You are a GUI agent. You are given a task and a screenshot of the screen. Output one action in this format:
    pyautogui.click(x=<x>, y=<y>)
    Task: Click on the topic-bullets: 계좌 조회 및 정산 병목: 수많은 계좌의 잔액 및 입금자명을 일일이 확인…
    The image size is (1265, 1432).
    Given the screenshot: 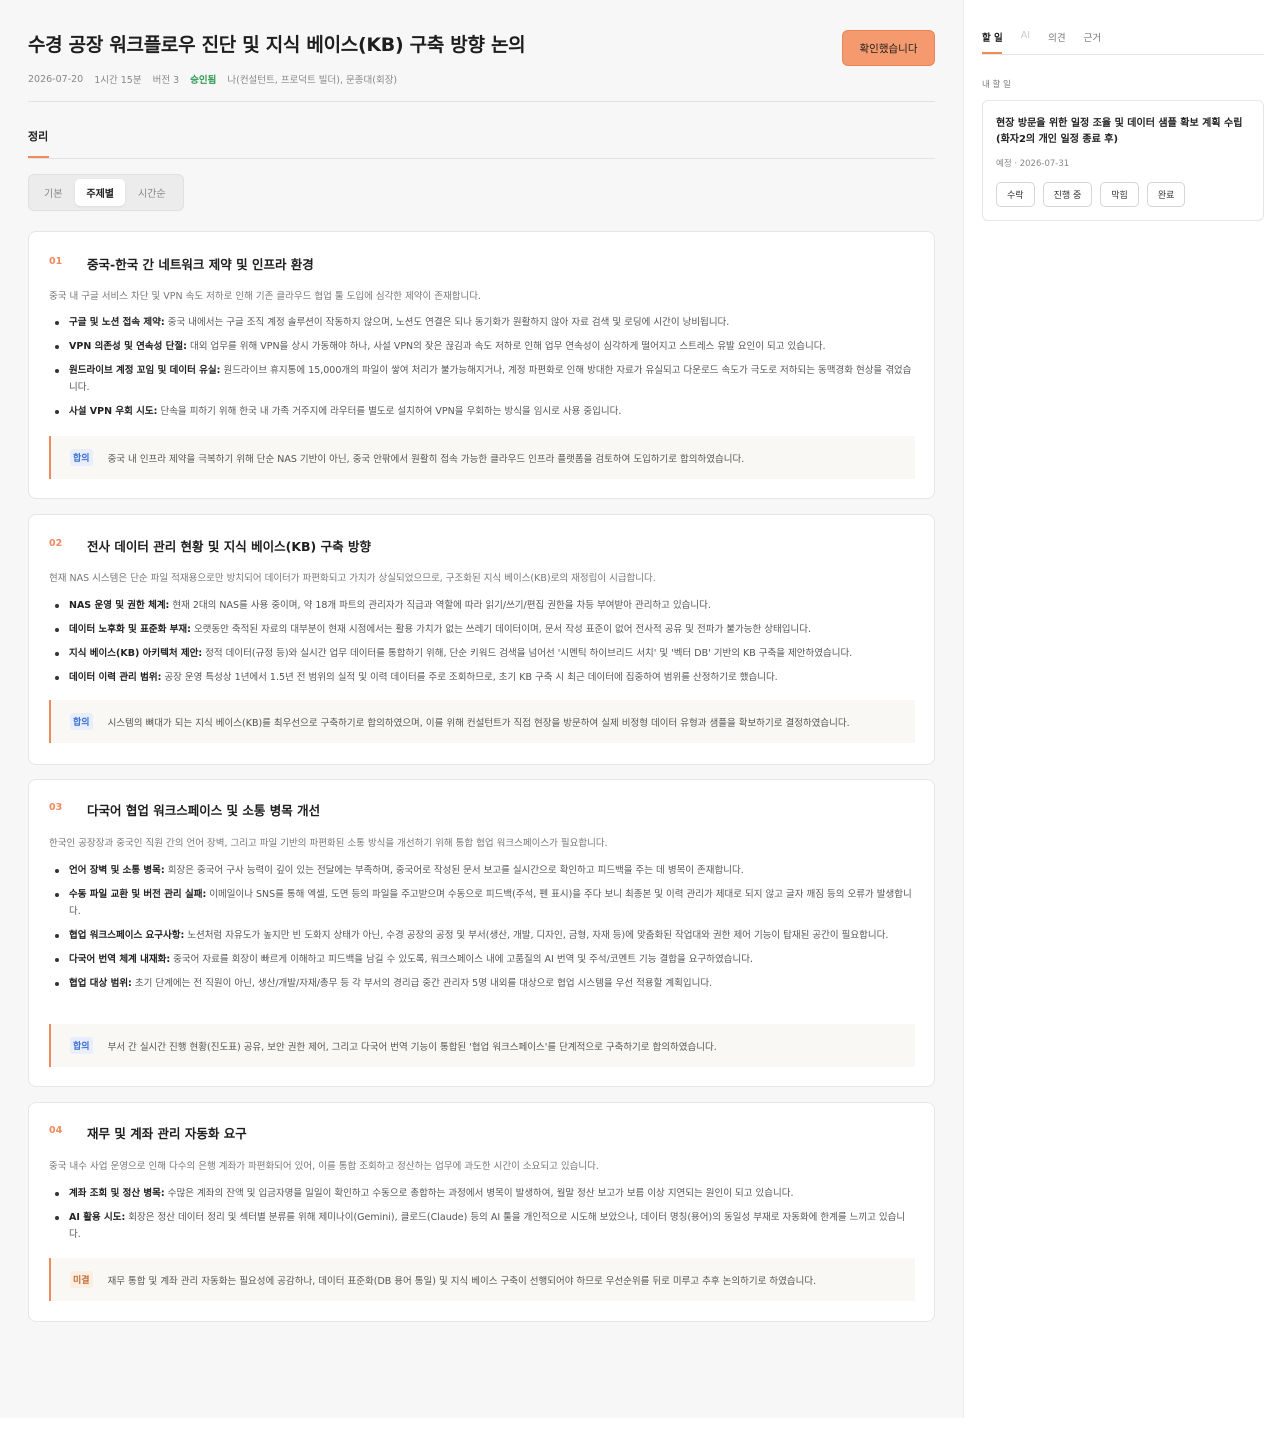 What is the action you would take?
    pyautogui.click(x=482, y=1214)
    